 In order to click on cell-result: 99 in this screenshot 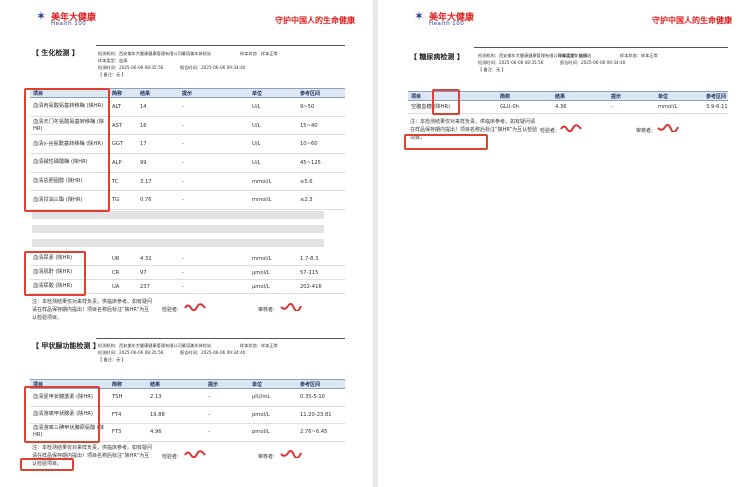, I will do `click(143, 162)`.